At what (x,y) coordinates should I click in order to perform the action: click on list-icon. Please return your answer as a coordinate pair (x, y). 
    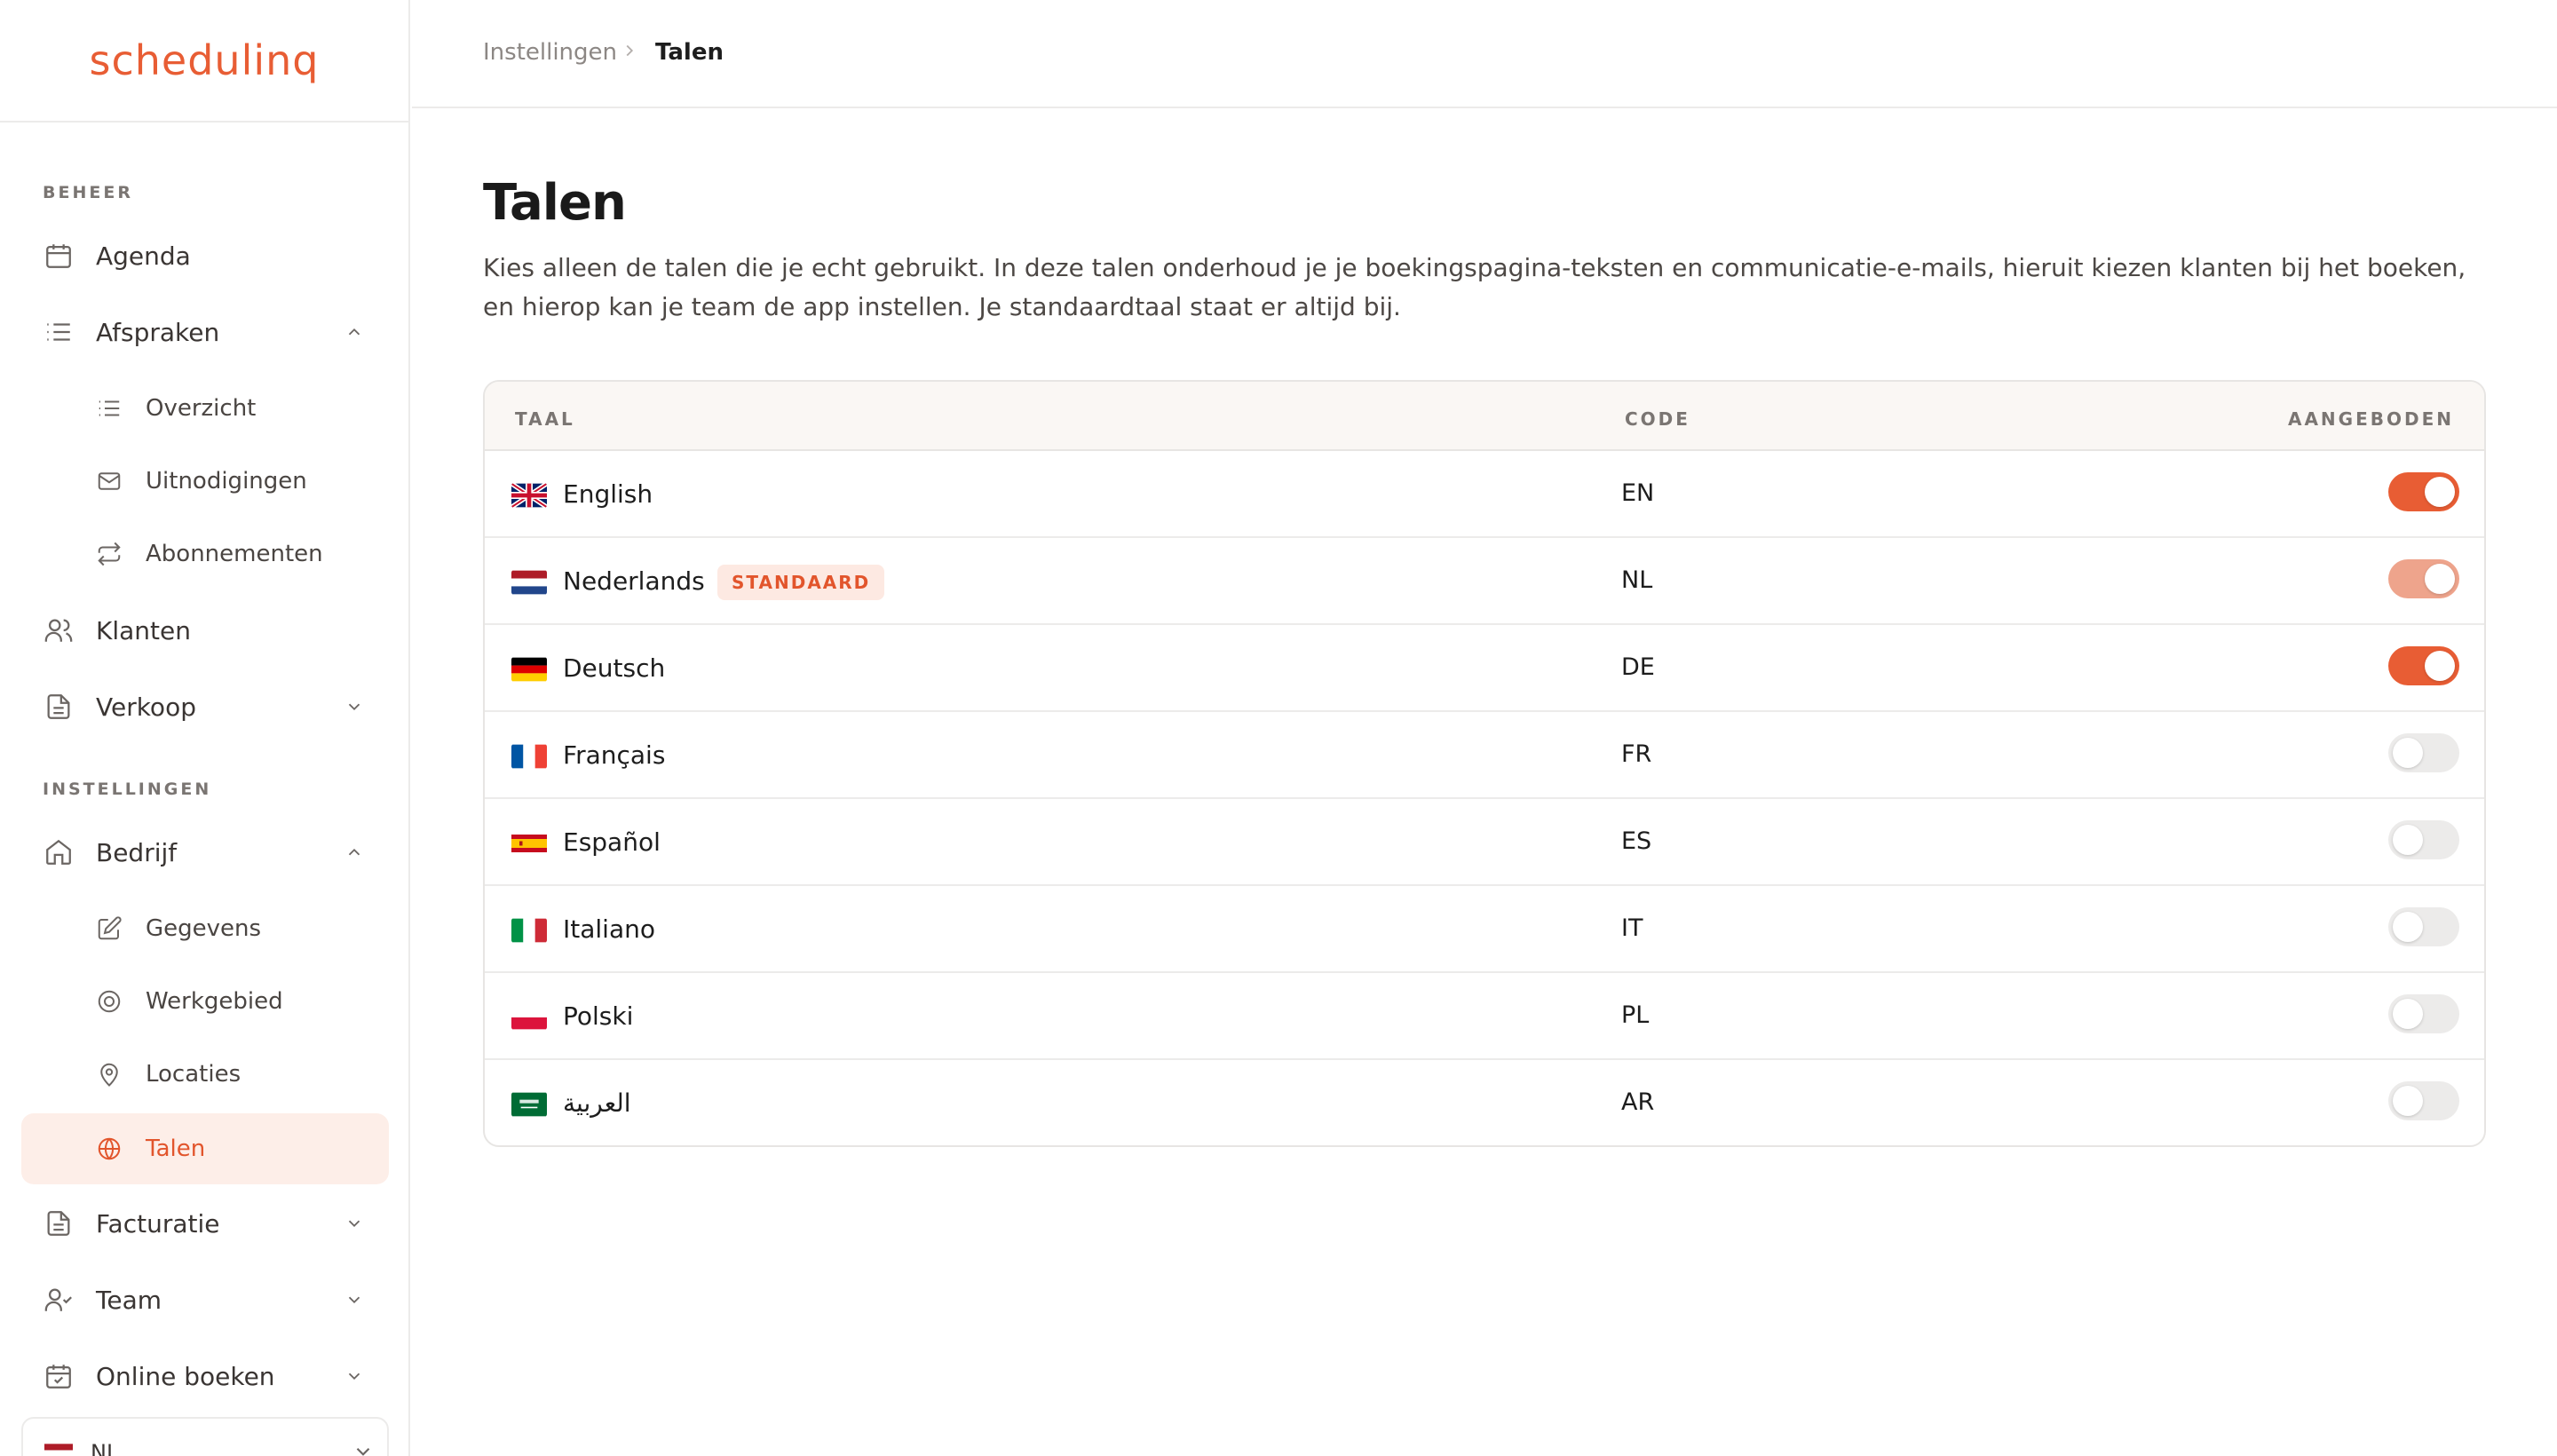
    Looking at the image, I should click on (109, 408).